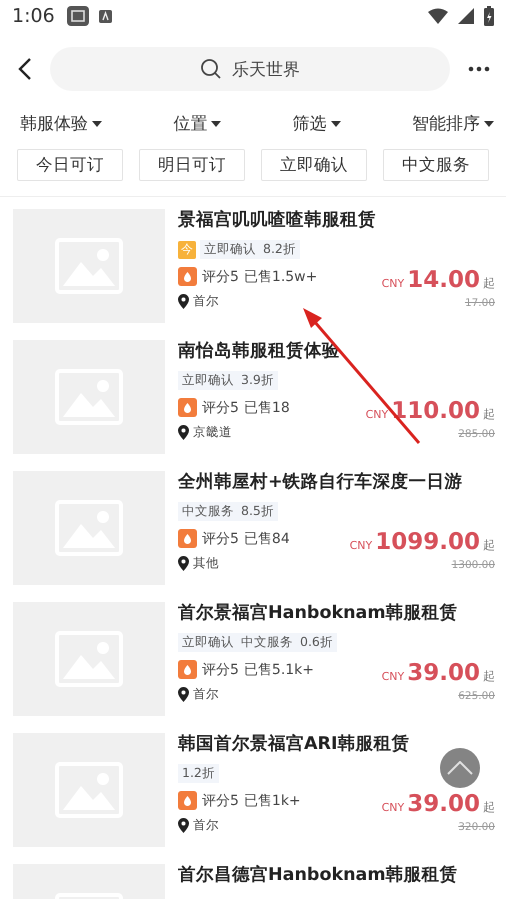 This screenshot has width=506, height=899. What do you see at coordinates (272, 801) in the screenshot?
I see `sold-count: 已售1k+` at bounding box center [272, 801].